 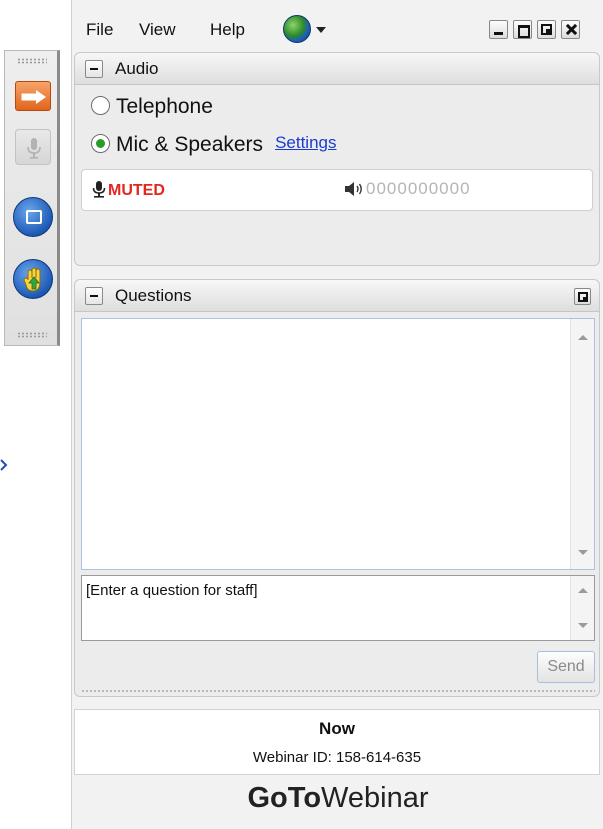 I want to click on question-input: [Enter a question for staff], so click(x=338, y=608).